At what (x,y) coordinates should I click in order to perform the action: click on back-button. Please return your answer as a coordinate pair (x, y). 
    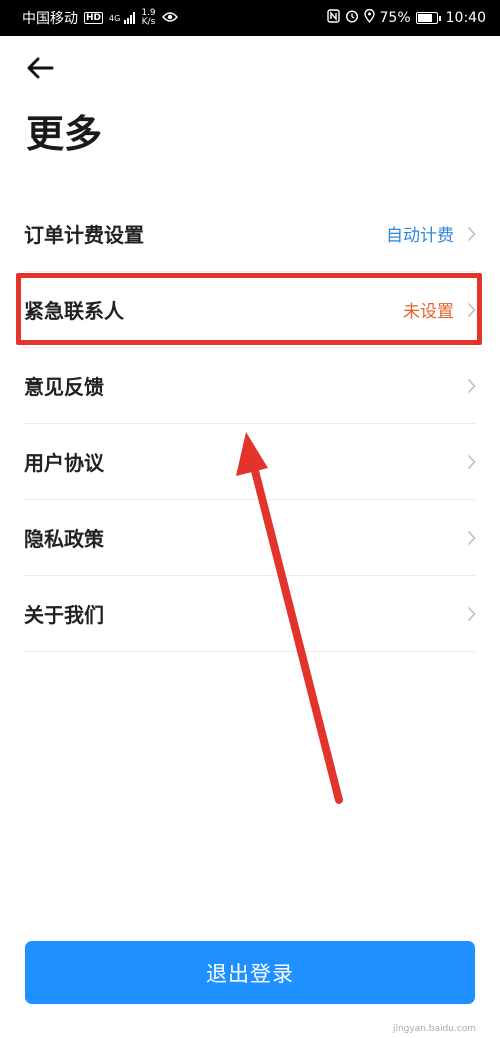
    Looking at the image, I should click on (40, 68).